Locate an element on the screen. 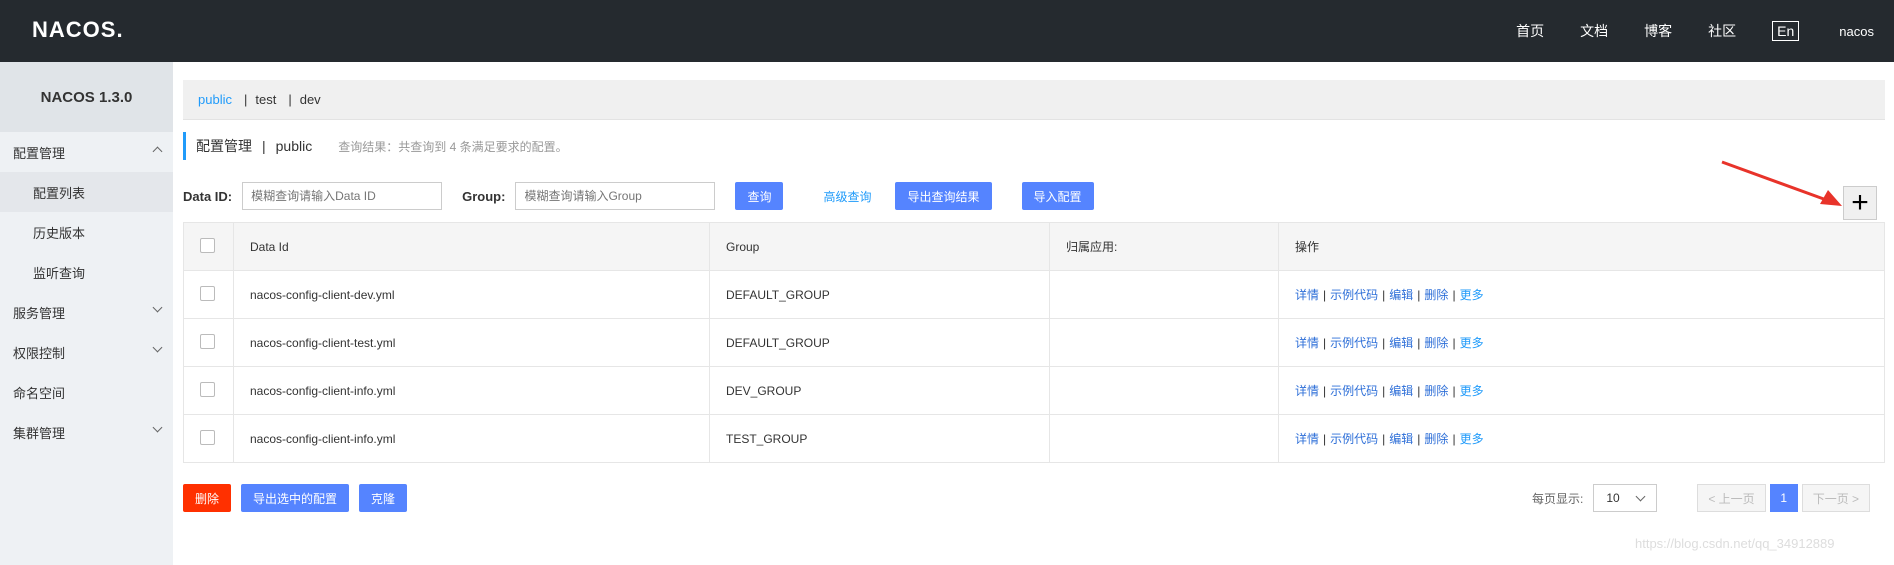  chevron-up-icon is located at coordinates (157, 151).